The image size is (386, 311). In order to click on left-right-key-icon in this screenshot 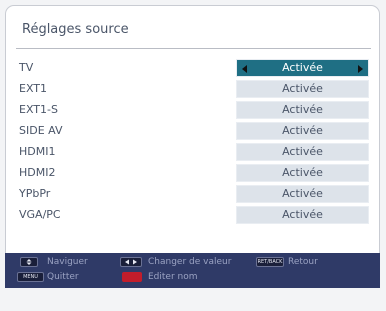, I will do `click(131, 262)`.